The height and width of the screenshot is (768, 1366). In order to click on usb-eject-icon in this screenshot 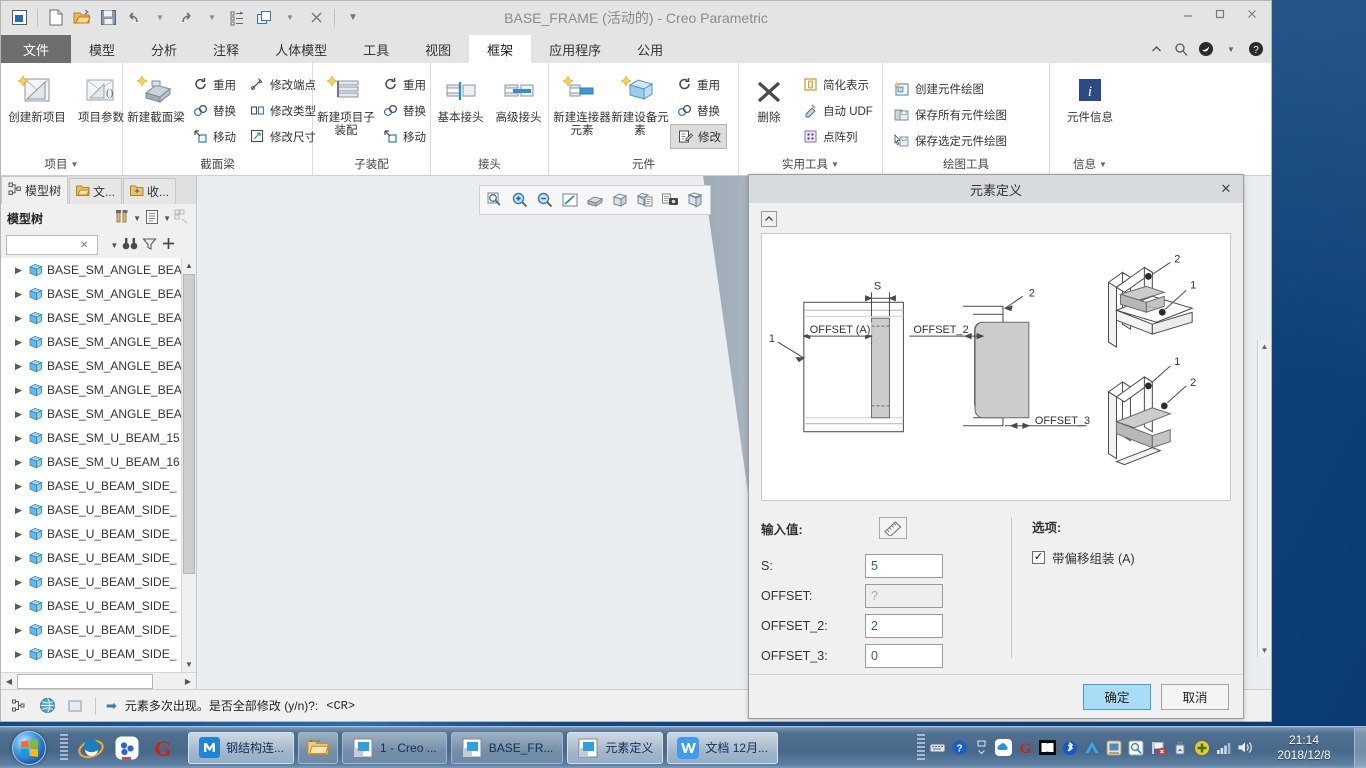, I will do `click(1179, 747)`.